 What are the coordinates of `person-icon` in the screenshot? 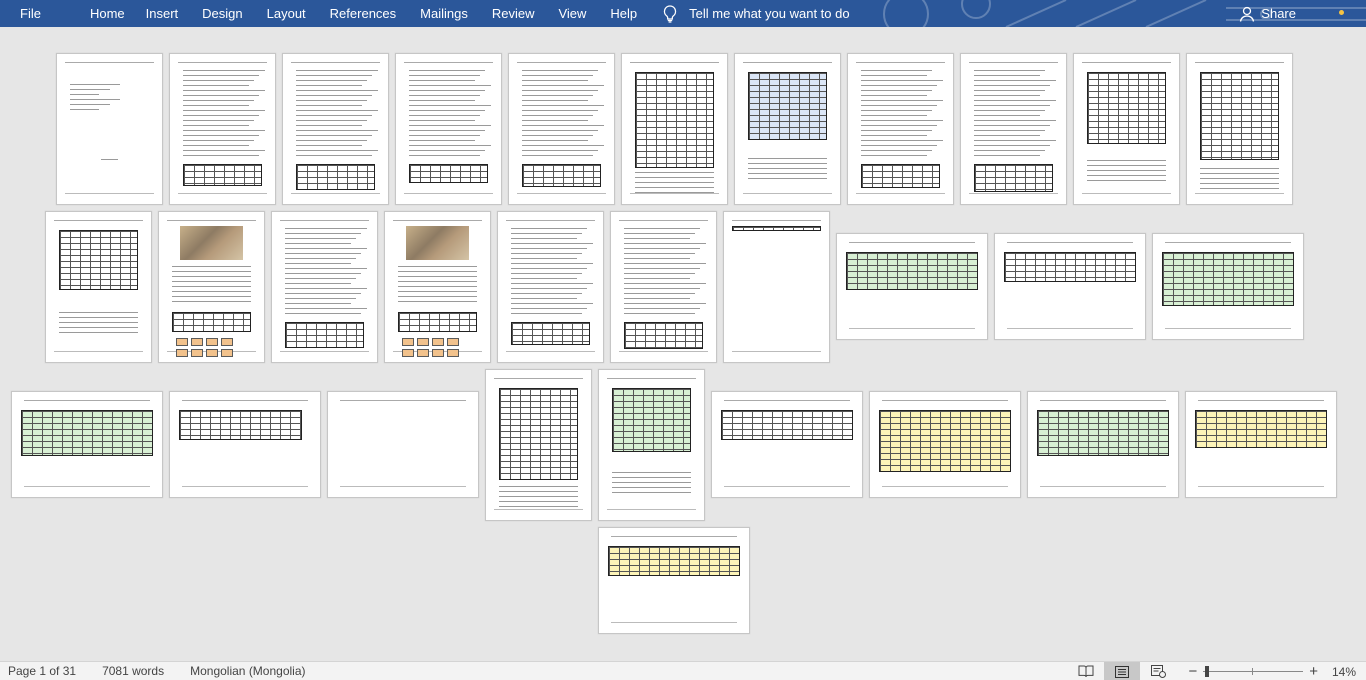 It's located at (1247, 14).